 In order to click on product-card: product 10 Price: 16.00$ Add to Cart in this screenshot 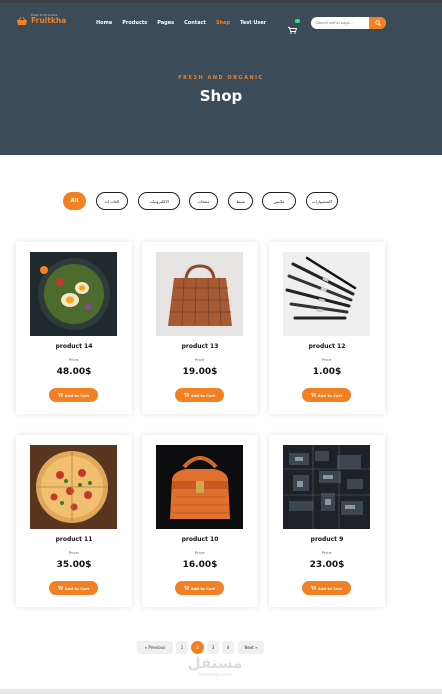, I will do `click(200, 521)`.